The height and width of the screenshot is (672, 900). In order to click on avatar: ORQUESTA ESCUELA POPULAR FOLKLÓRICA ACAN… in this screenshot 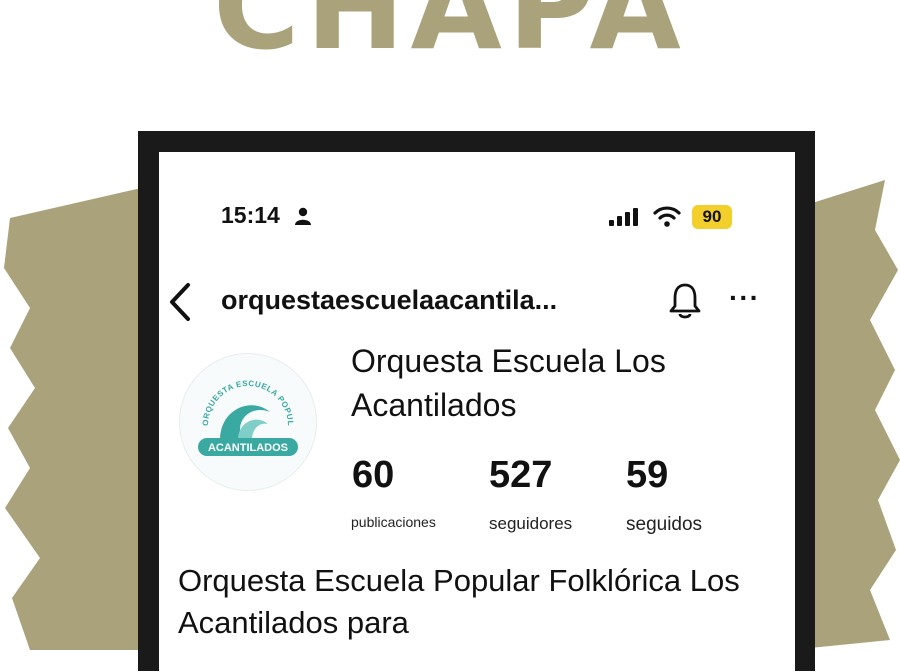, I will do `click(247, 419)`.